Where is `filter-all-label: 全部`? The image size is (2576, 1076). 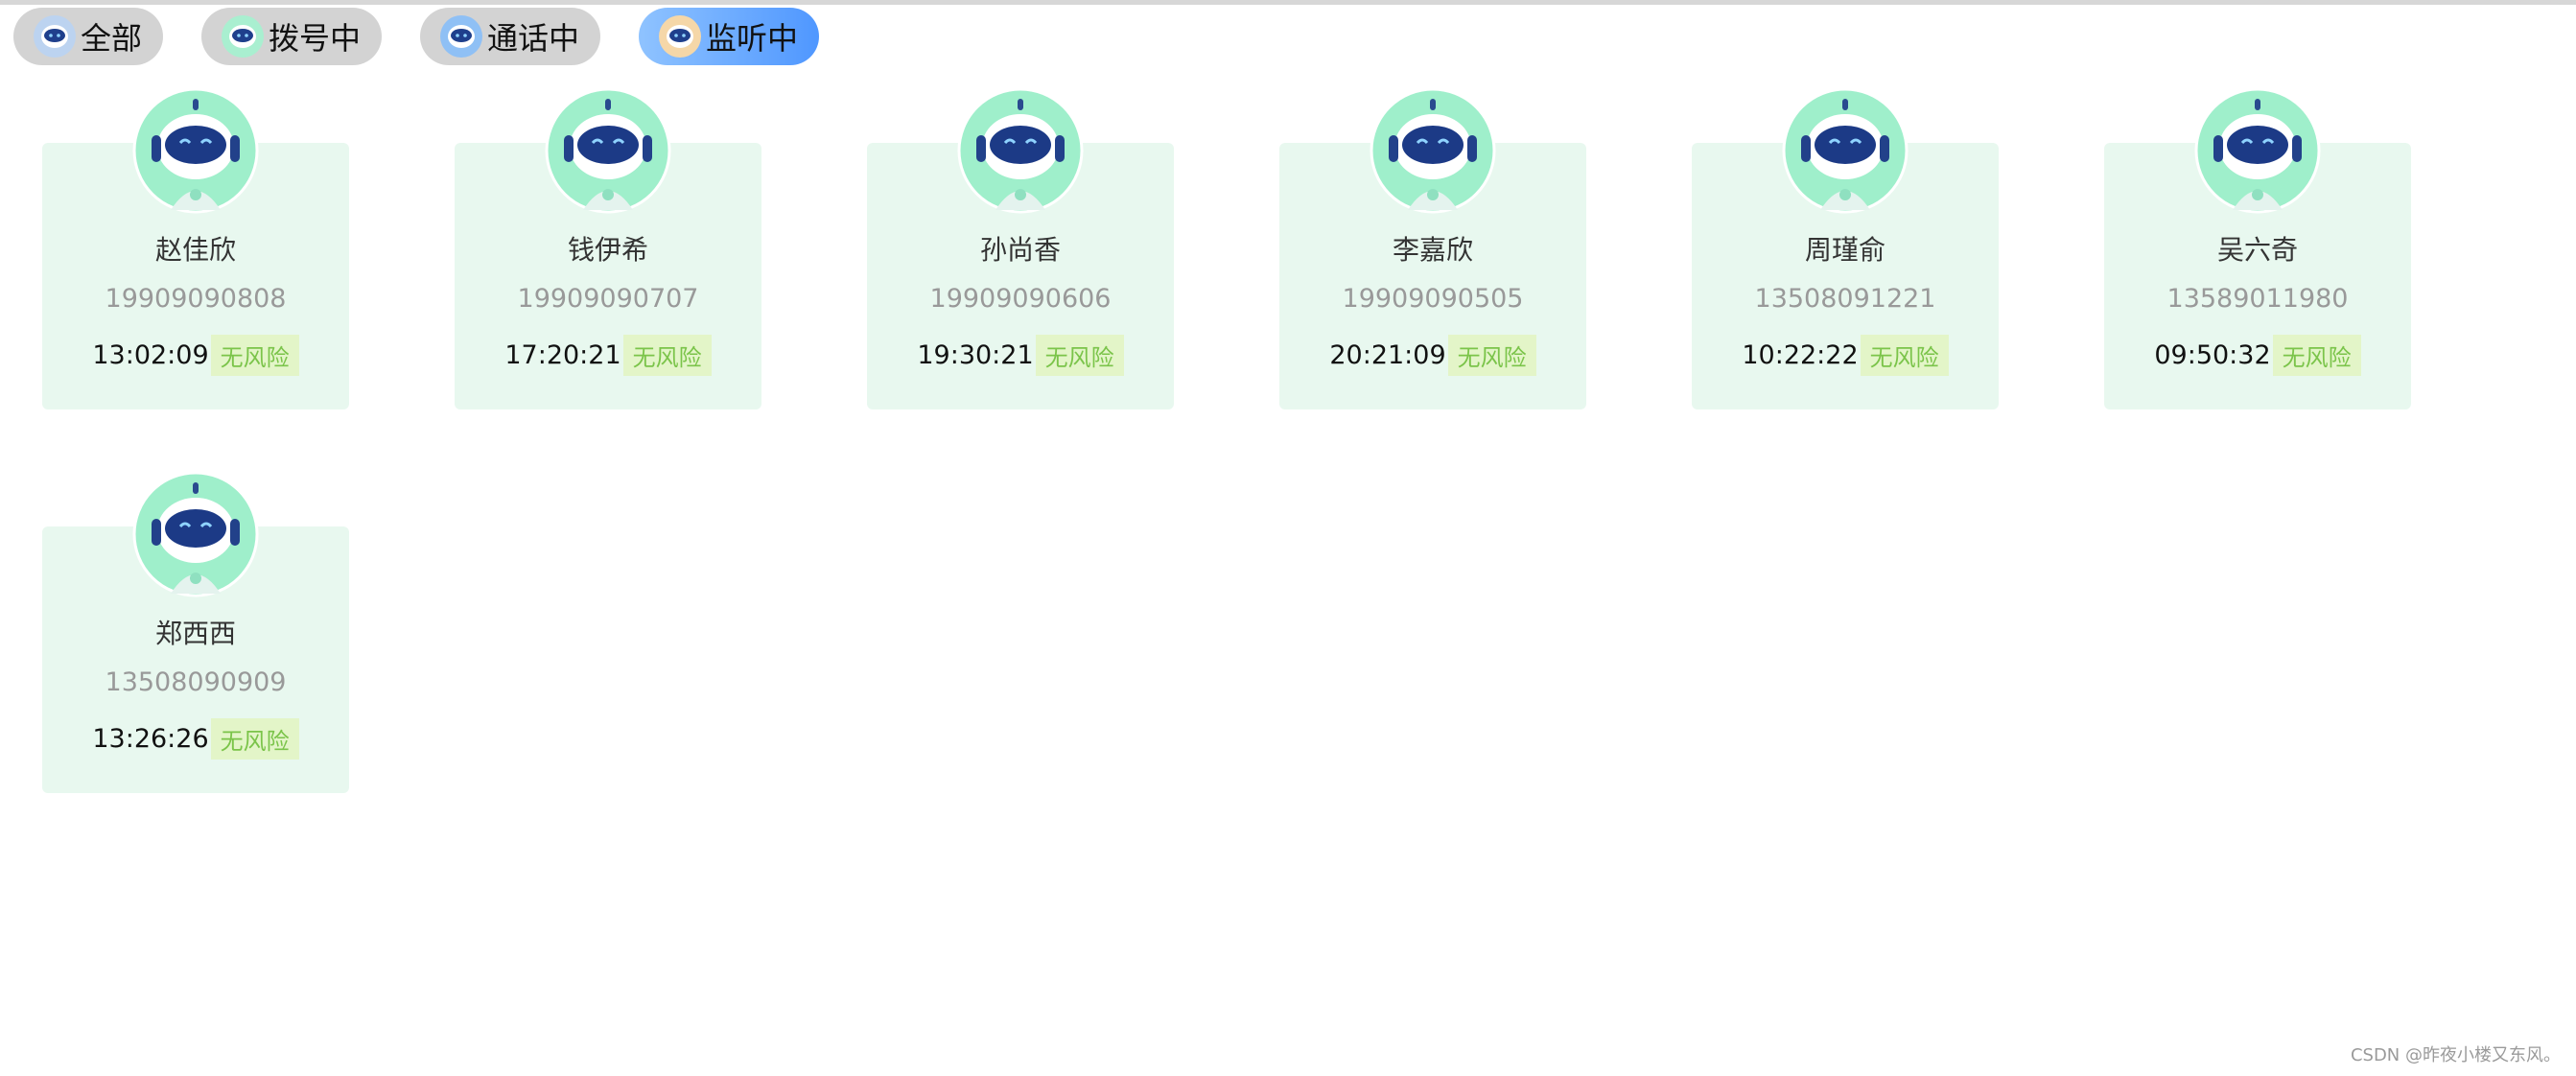
filter-all-label: 全部 is located at coordinates (112, 38).